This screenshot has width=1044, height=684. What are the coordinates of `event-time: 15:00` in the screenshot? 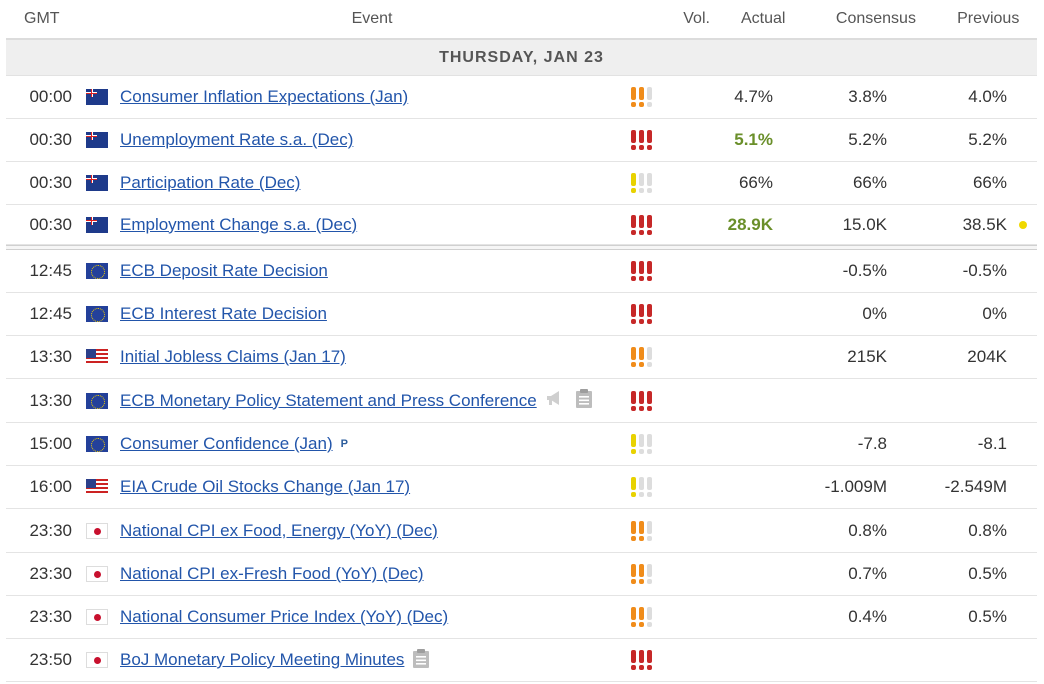 It's located at (50, 443).